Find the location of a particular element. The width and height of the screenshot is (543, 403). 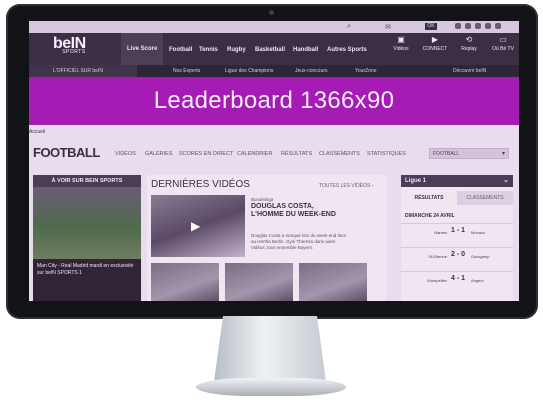

tab-scores: SCORES EN DIRECT is located at coordinates (206, 154).